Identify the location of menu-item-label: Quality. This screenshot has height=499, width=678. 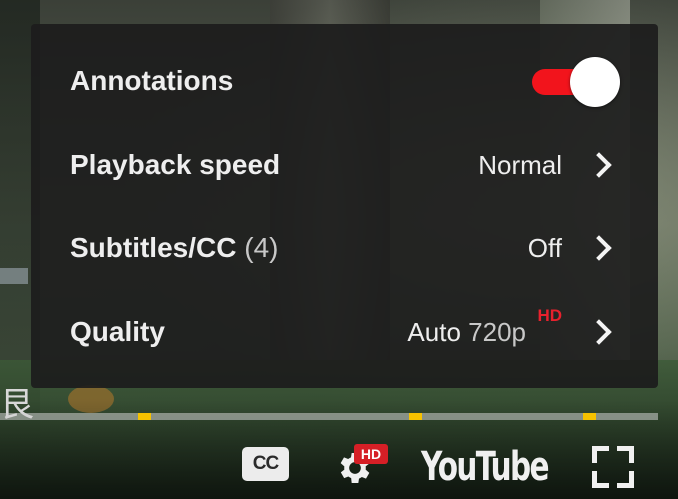
(117, 331).